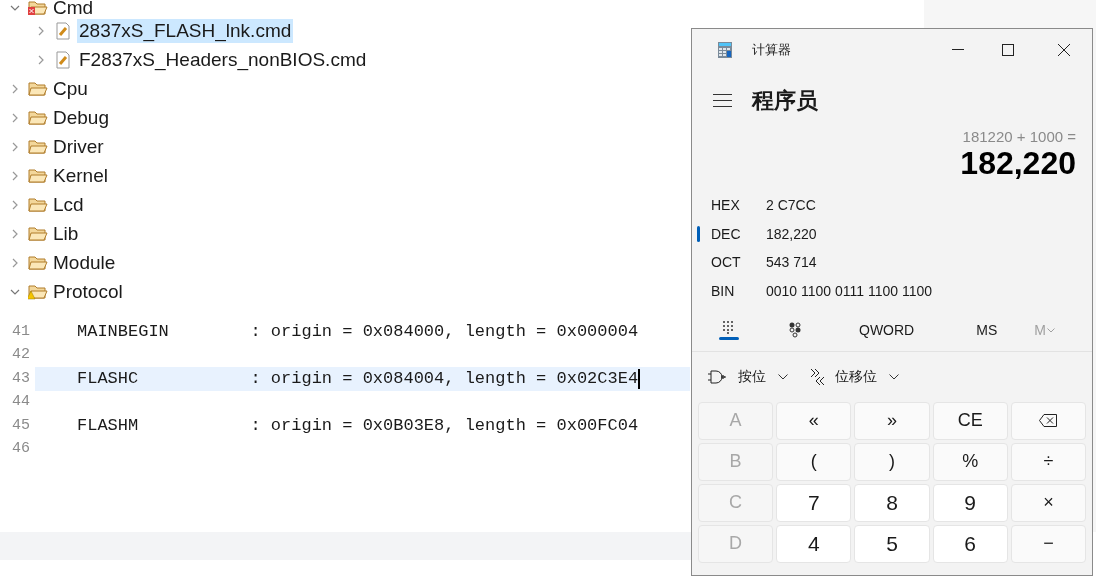 This screenshot has height=576, width=1096. Describe the element at coordinates (970, 461) in the screenshot. I see `calculator-key: %` at that location.